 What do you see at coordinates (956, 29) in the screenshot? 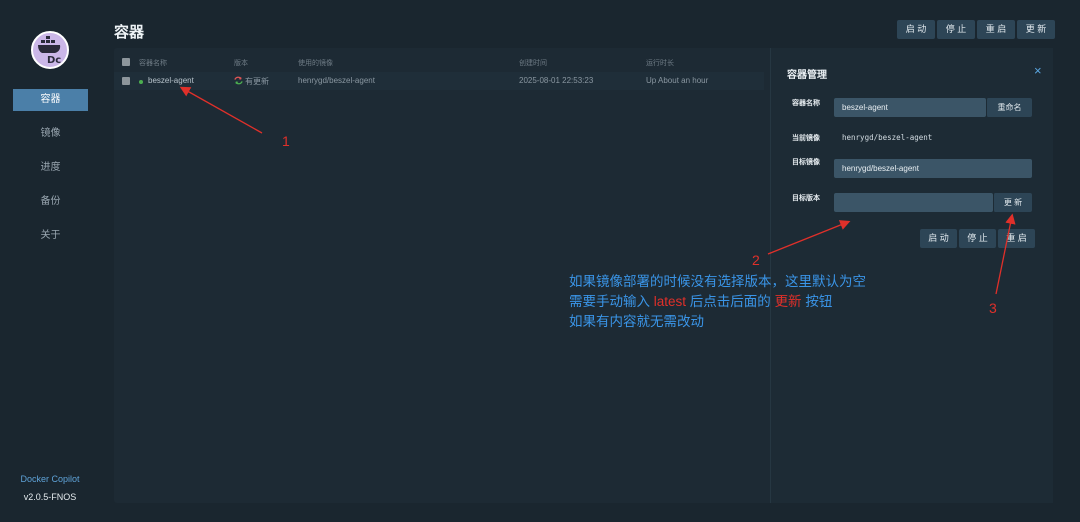
I see `stop-button: 停 止` at bounding box center [956, 29].